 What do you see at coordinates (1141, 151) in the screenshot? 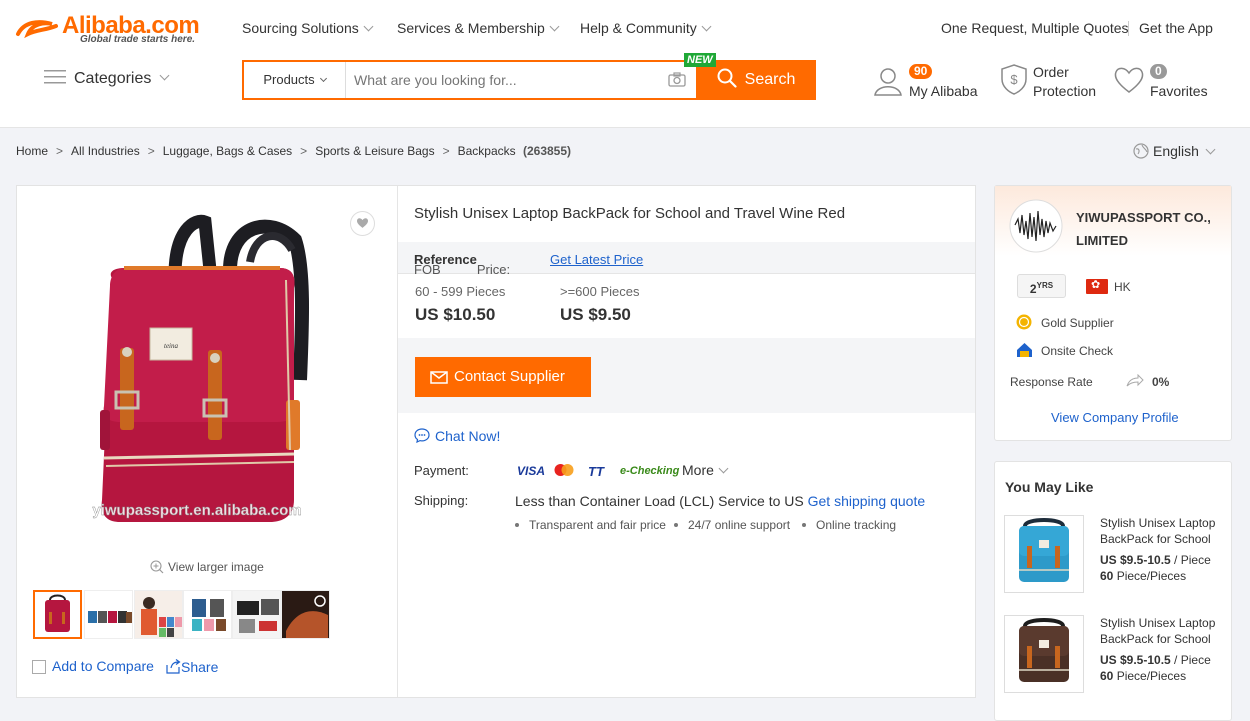
I see `globe-icon` at bounding box center [1141, 151].